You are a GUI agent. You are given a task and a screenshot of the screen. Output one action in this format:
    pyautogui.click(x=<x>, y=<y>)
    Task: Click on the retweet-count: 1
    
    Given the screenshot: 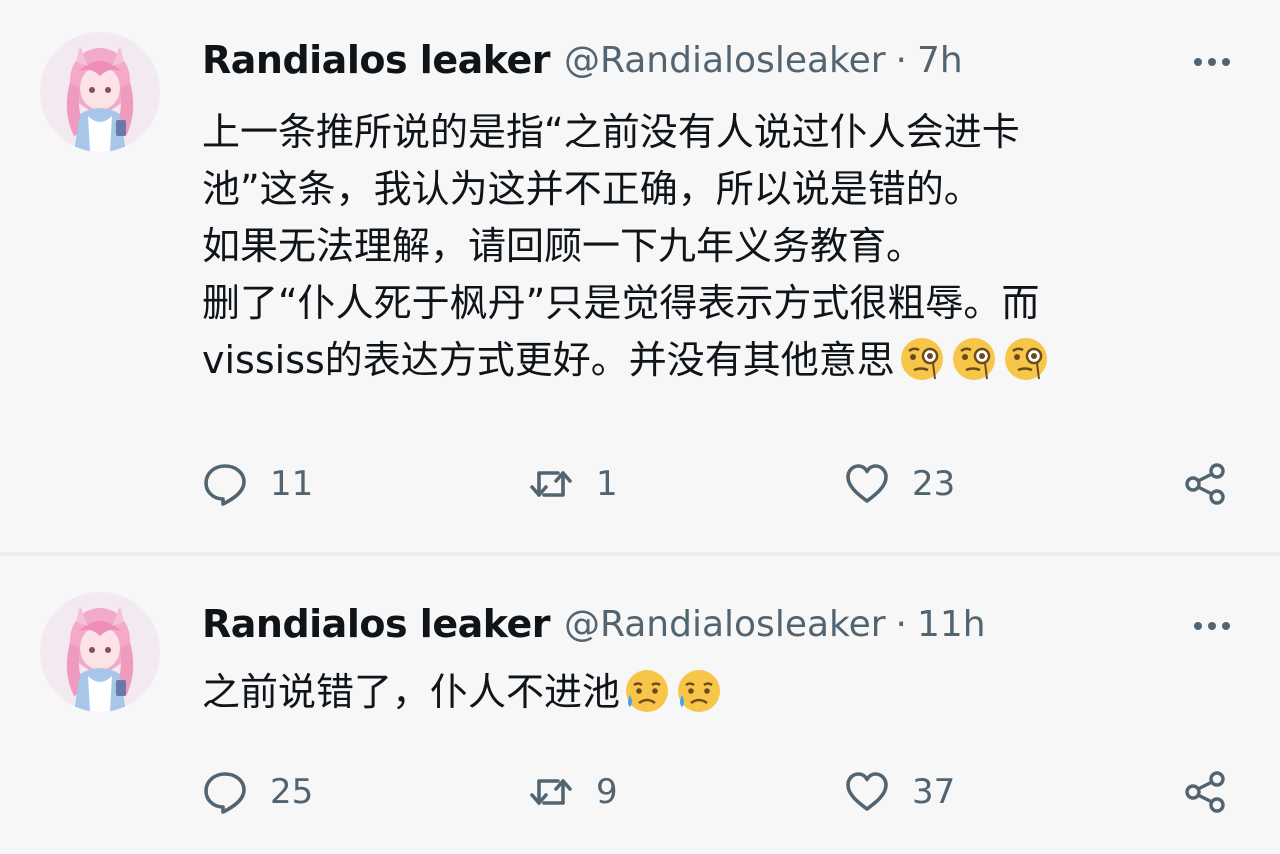 What is the action you would take?
    pyautogui.click(x=607, y=484)
    